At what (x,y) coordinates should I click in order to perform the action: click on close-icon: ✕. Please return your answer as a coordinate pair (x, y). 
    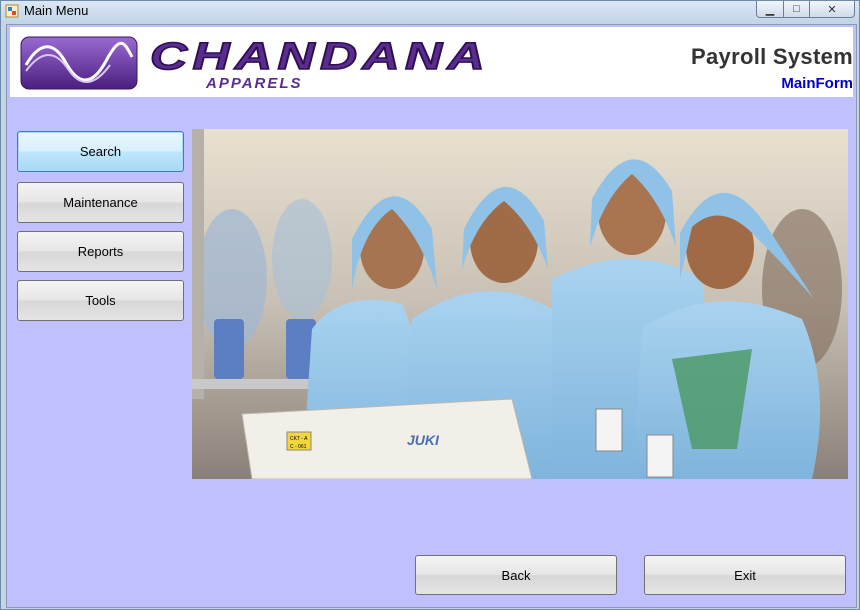
    Looking at the image, I should click on (832, 9).